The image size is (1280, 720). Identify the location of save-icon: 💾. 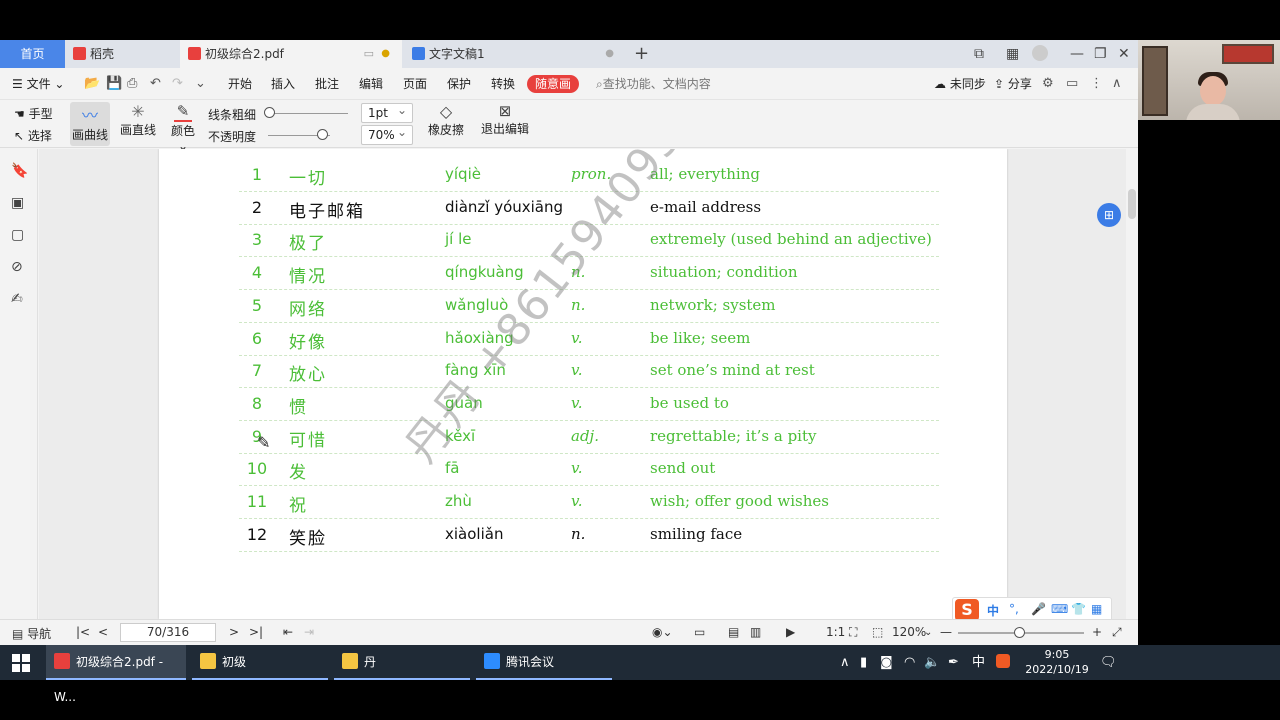
(114, 84).